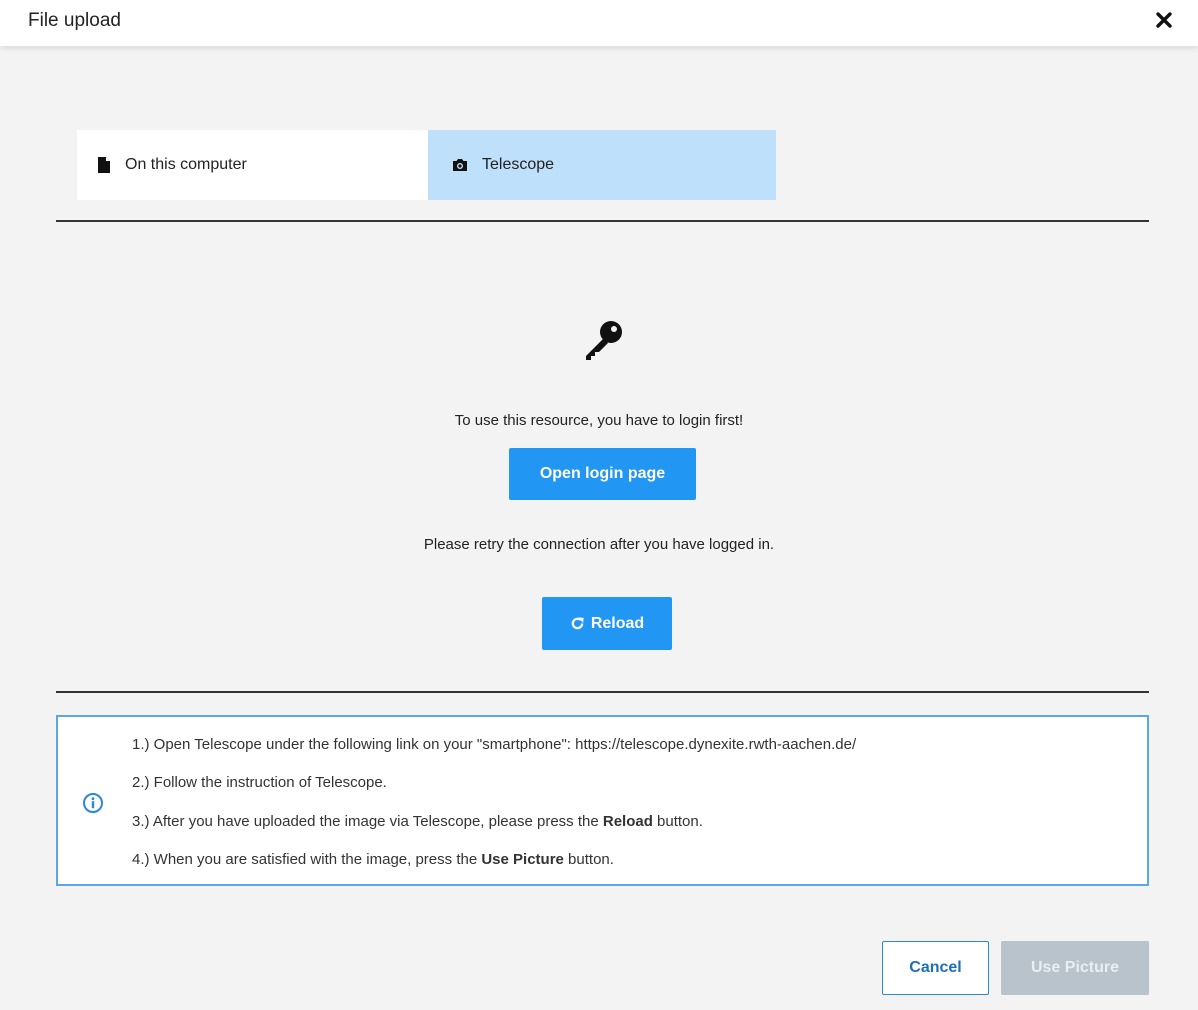 Image resolution: width=1198 pixels, height=1010 pixels. I want to click on tab-label: On this computer, so click(186, 164).